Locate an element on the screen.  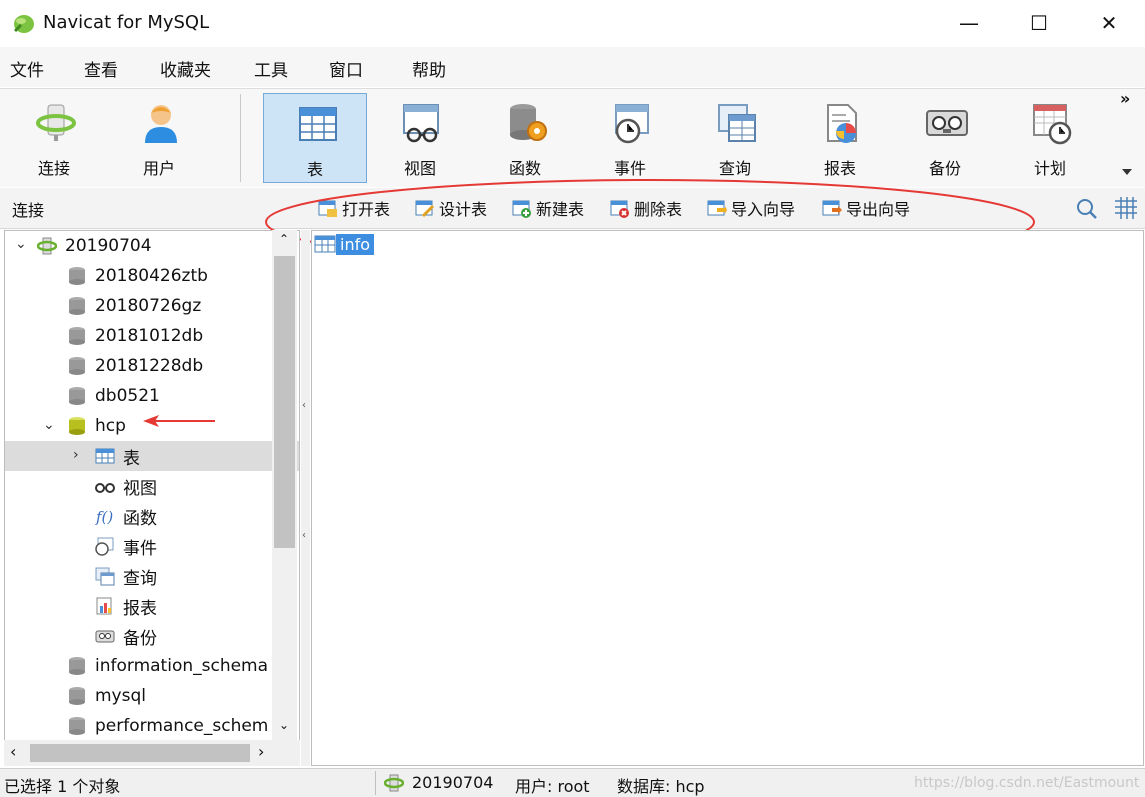
navicat-logo-icon is located at coordinates (23, 24).